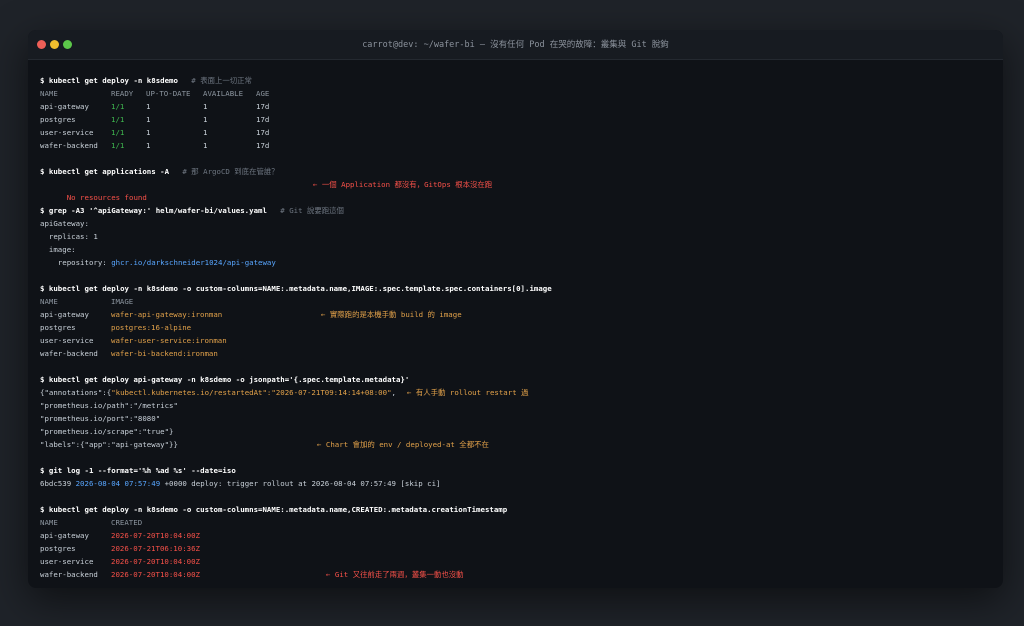  I want to click on table-row: api-gateway 1/1 1 1 17d, so click(515, 106).